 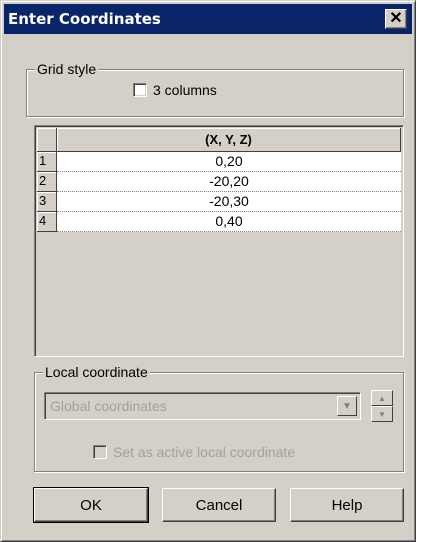 I want to click on chevron-down-icon: ▼, so click(x=347, y=406).